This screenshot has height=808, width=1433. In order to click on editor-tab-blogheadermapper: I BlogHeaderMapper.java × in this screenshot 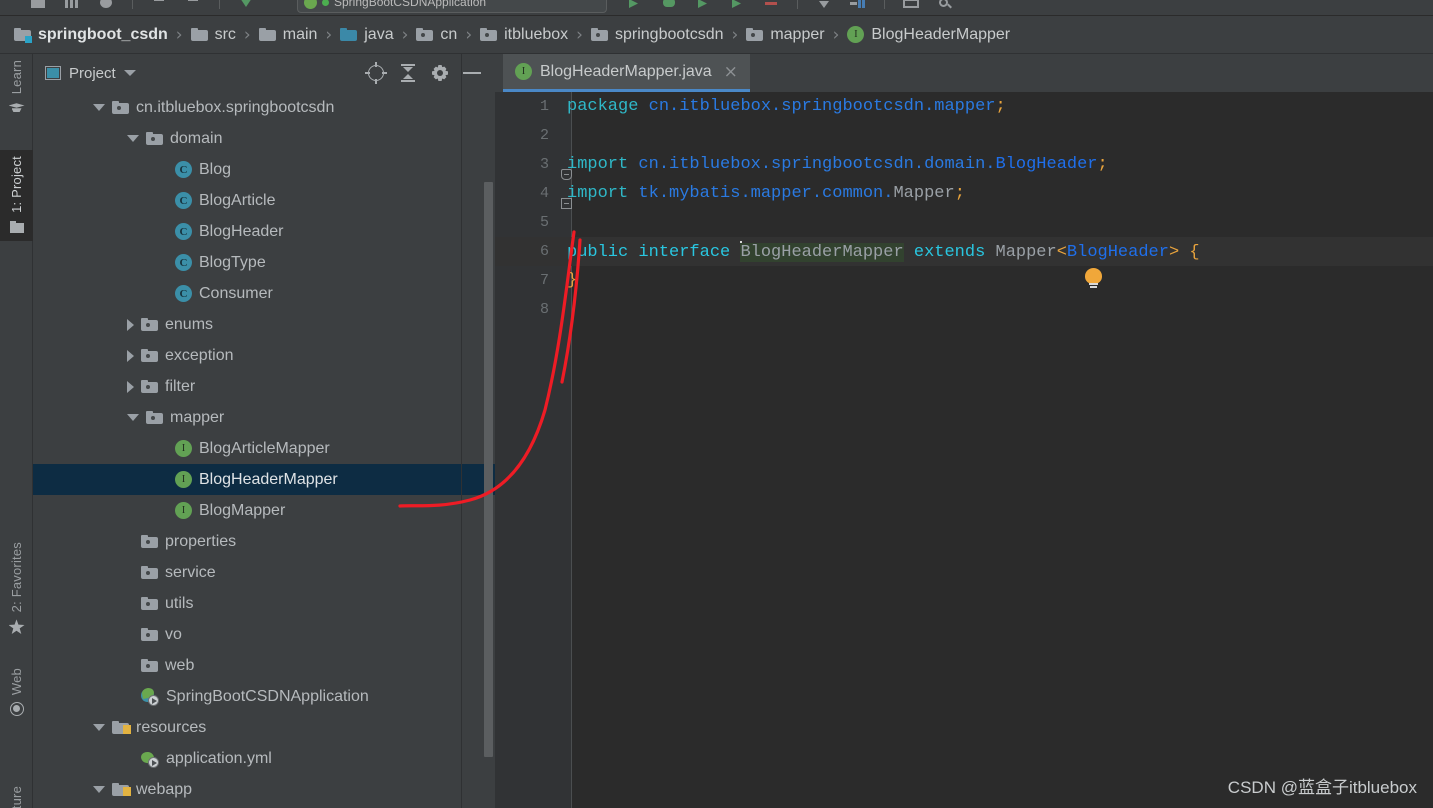, I will do `click(626, 73)`.